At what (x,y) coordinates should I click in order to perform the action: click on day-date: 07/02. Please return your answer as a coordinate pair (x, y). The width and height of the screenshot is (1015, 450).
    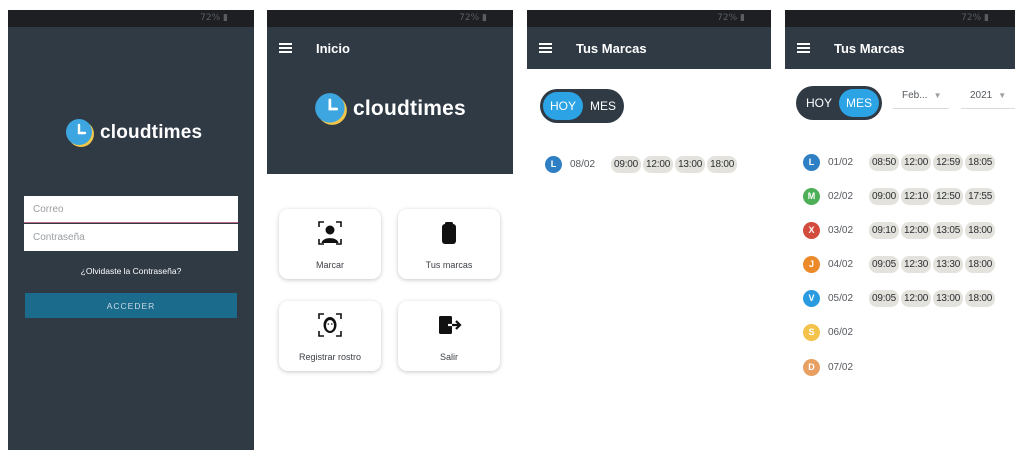
    Looking at the image, I should click on (841, 367).